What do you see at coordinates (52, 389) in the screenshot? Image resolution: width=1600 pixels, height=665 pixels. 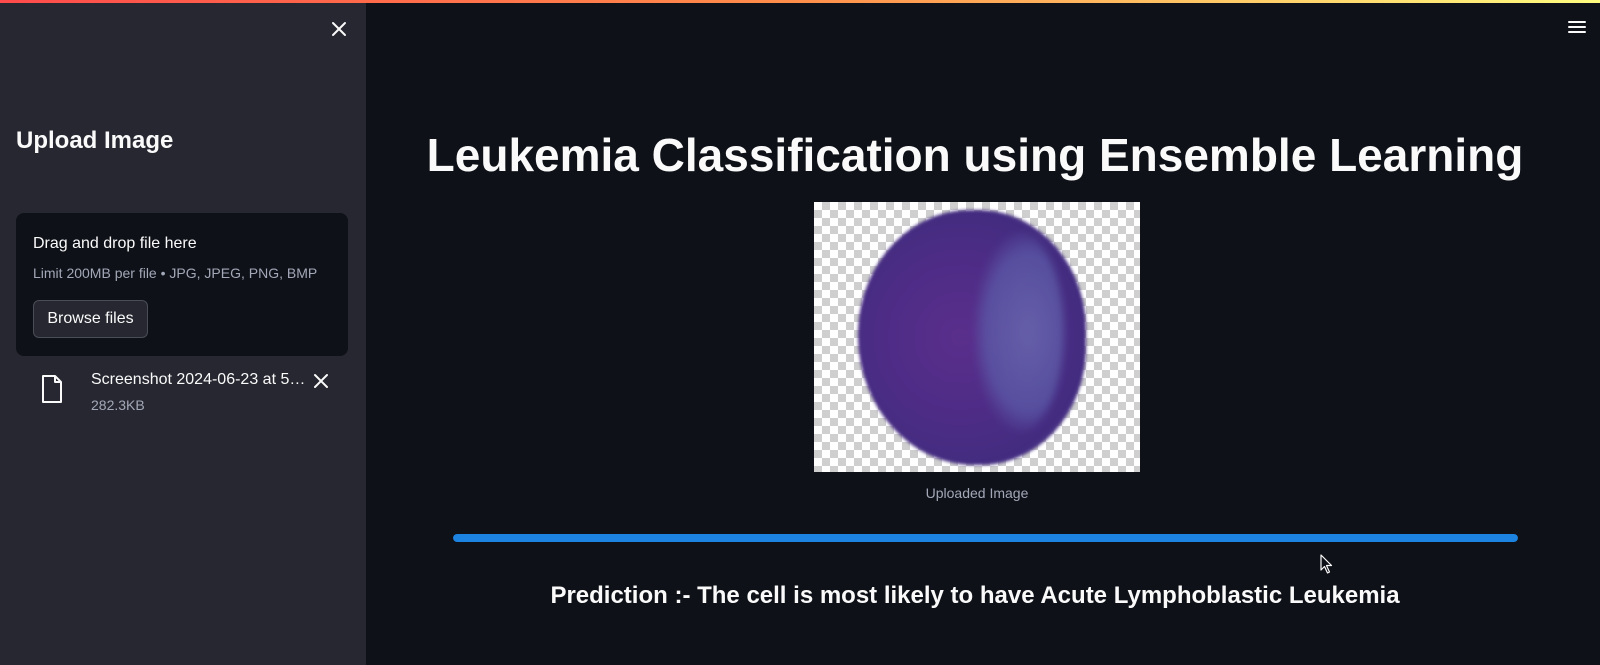 I see `file-icon` at bounding box center [52, 389].